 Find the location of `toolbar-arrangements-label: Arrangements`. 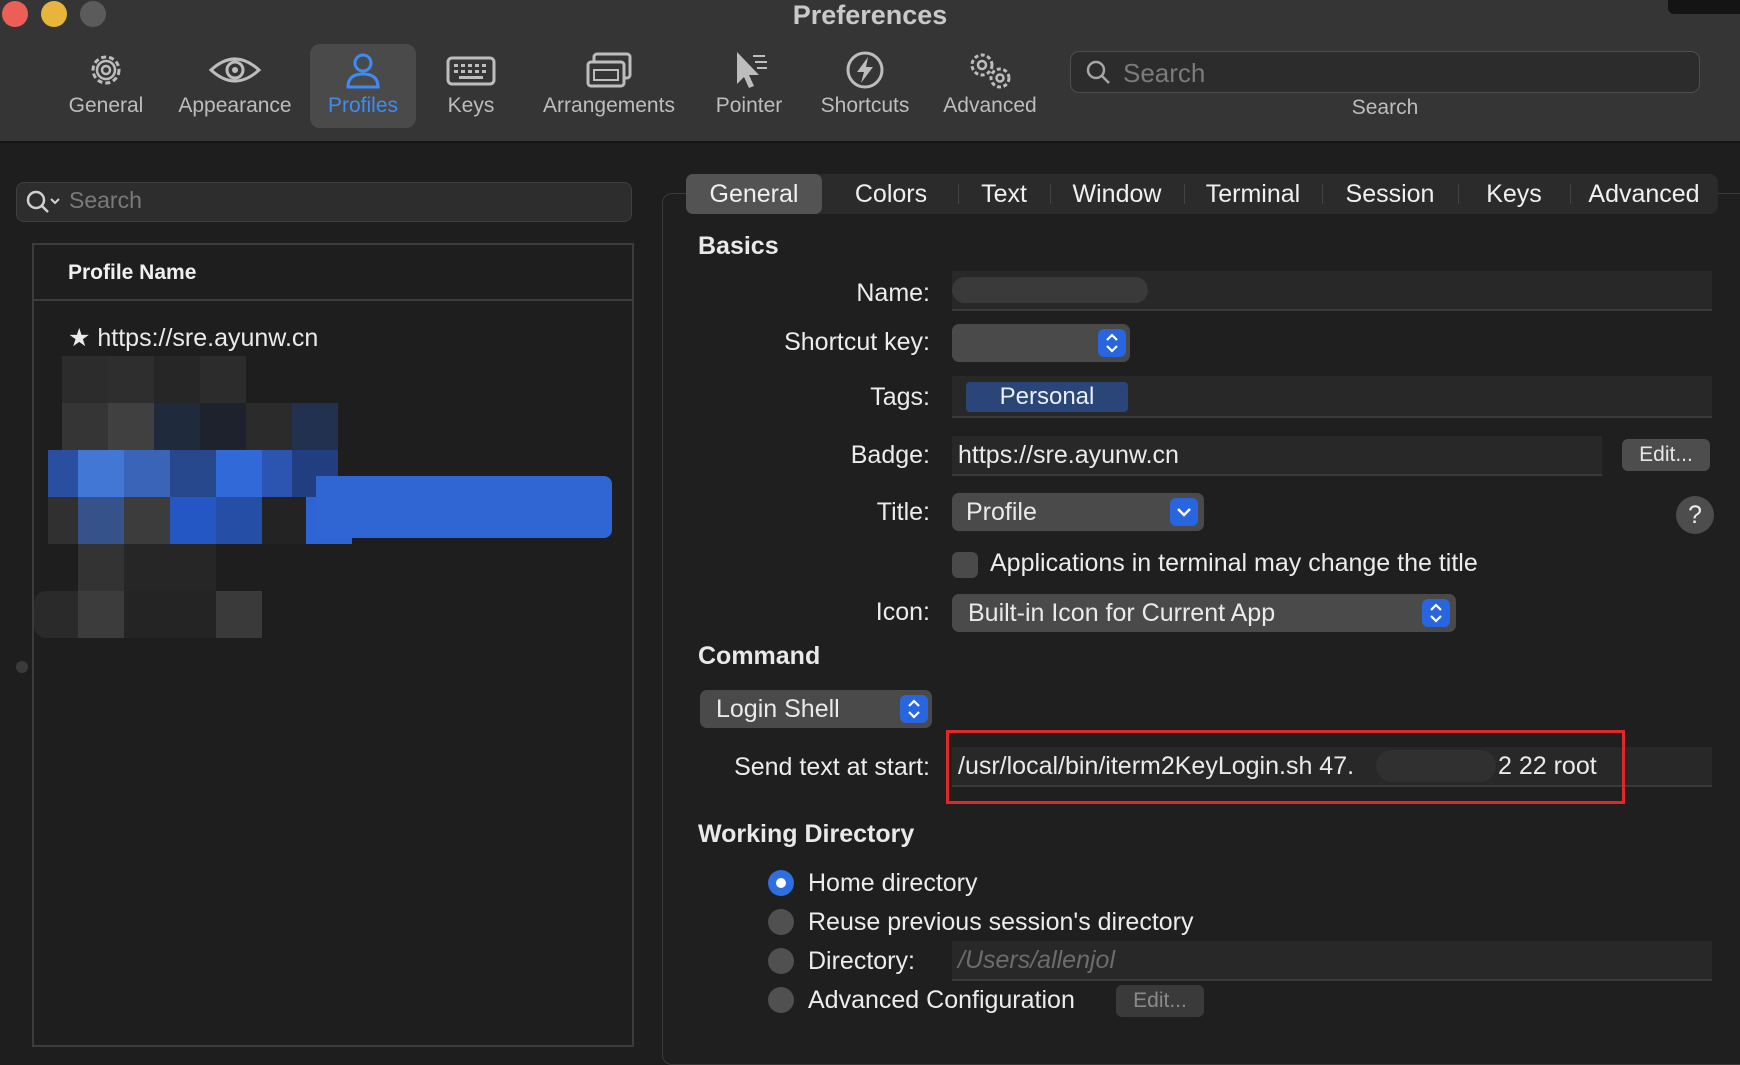

toolbar-arrangements-label: Arrangements is located at coordinates (609, 105).